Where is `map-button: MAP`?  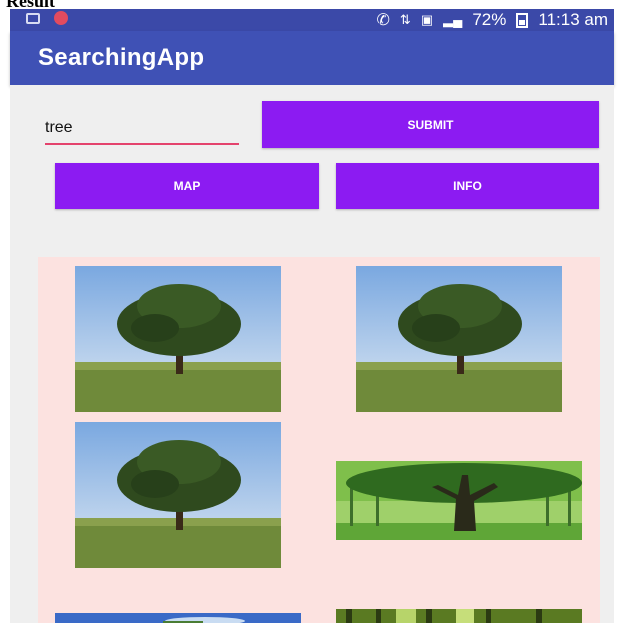 map-button: MAP is located at coordinates (187, 186).